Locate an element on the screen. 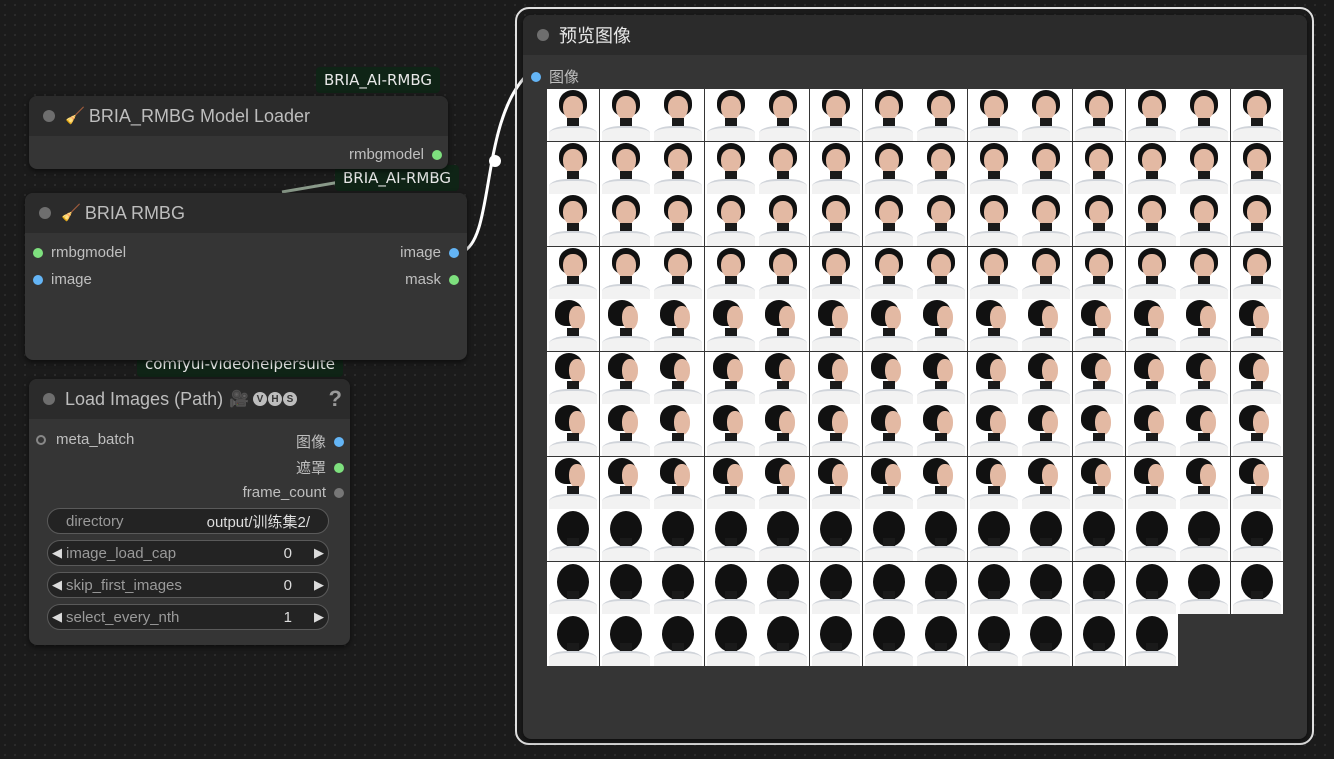  output-slot-image: 图像 is located at coordinates (320, 441).